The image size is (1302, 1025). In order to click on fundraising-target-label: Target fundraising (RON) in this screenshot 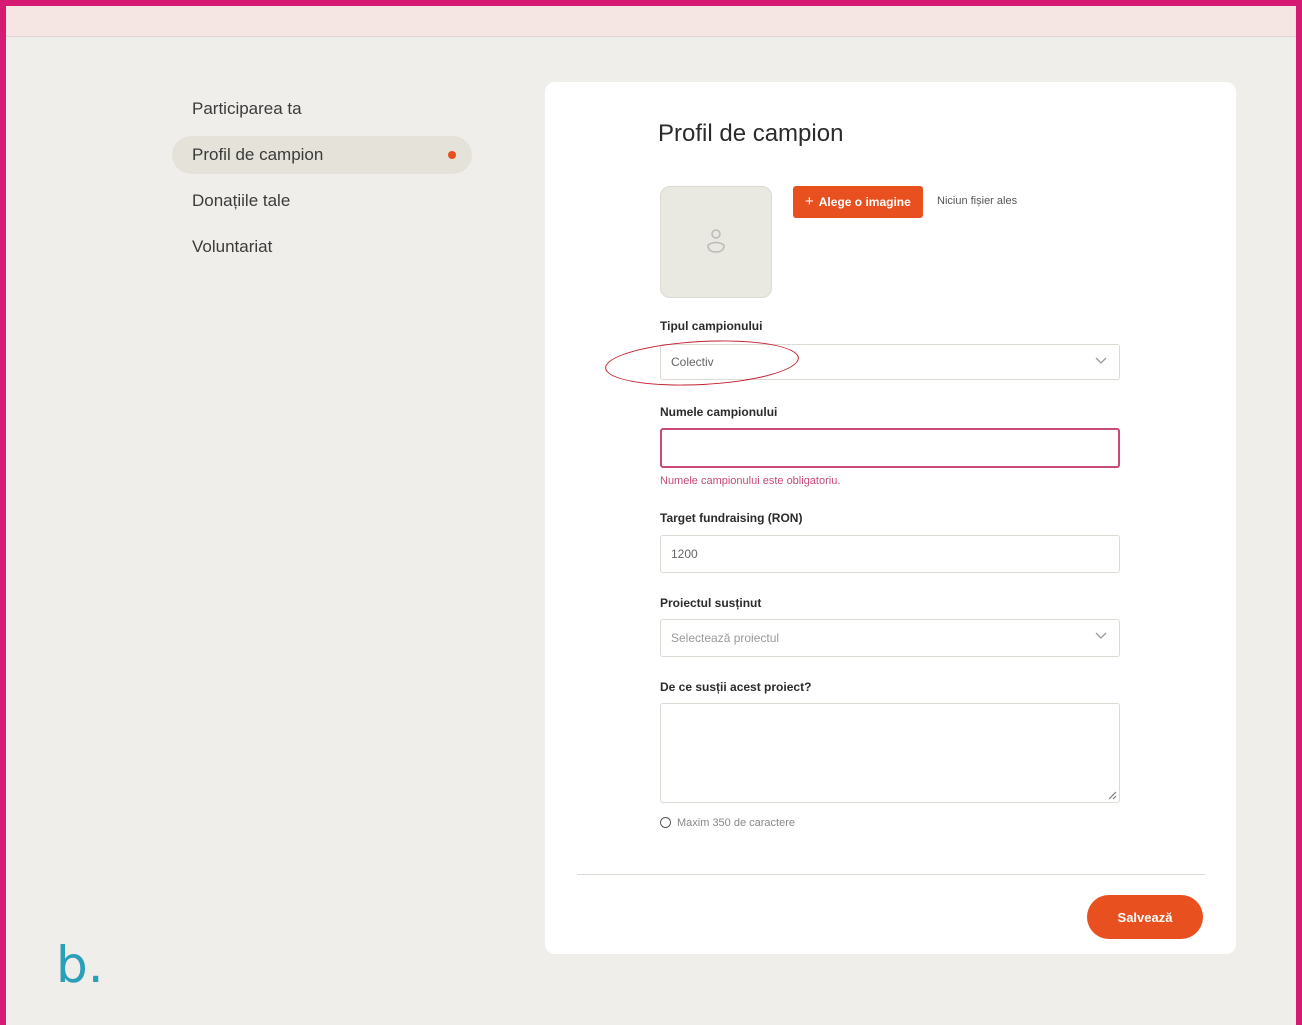, I will do `click(731, 518)`.